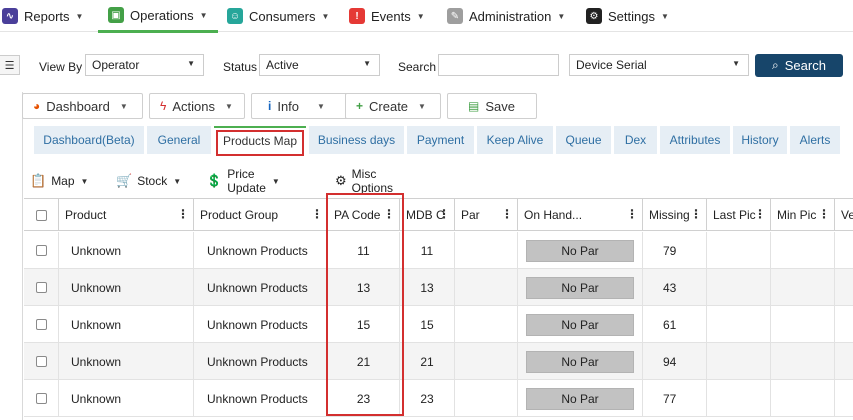 This screenshot has height=420, width=853. I want to click on header-last-pick: Last Pic ⋮, so click(739, 215).